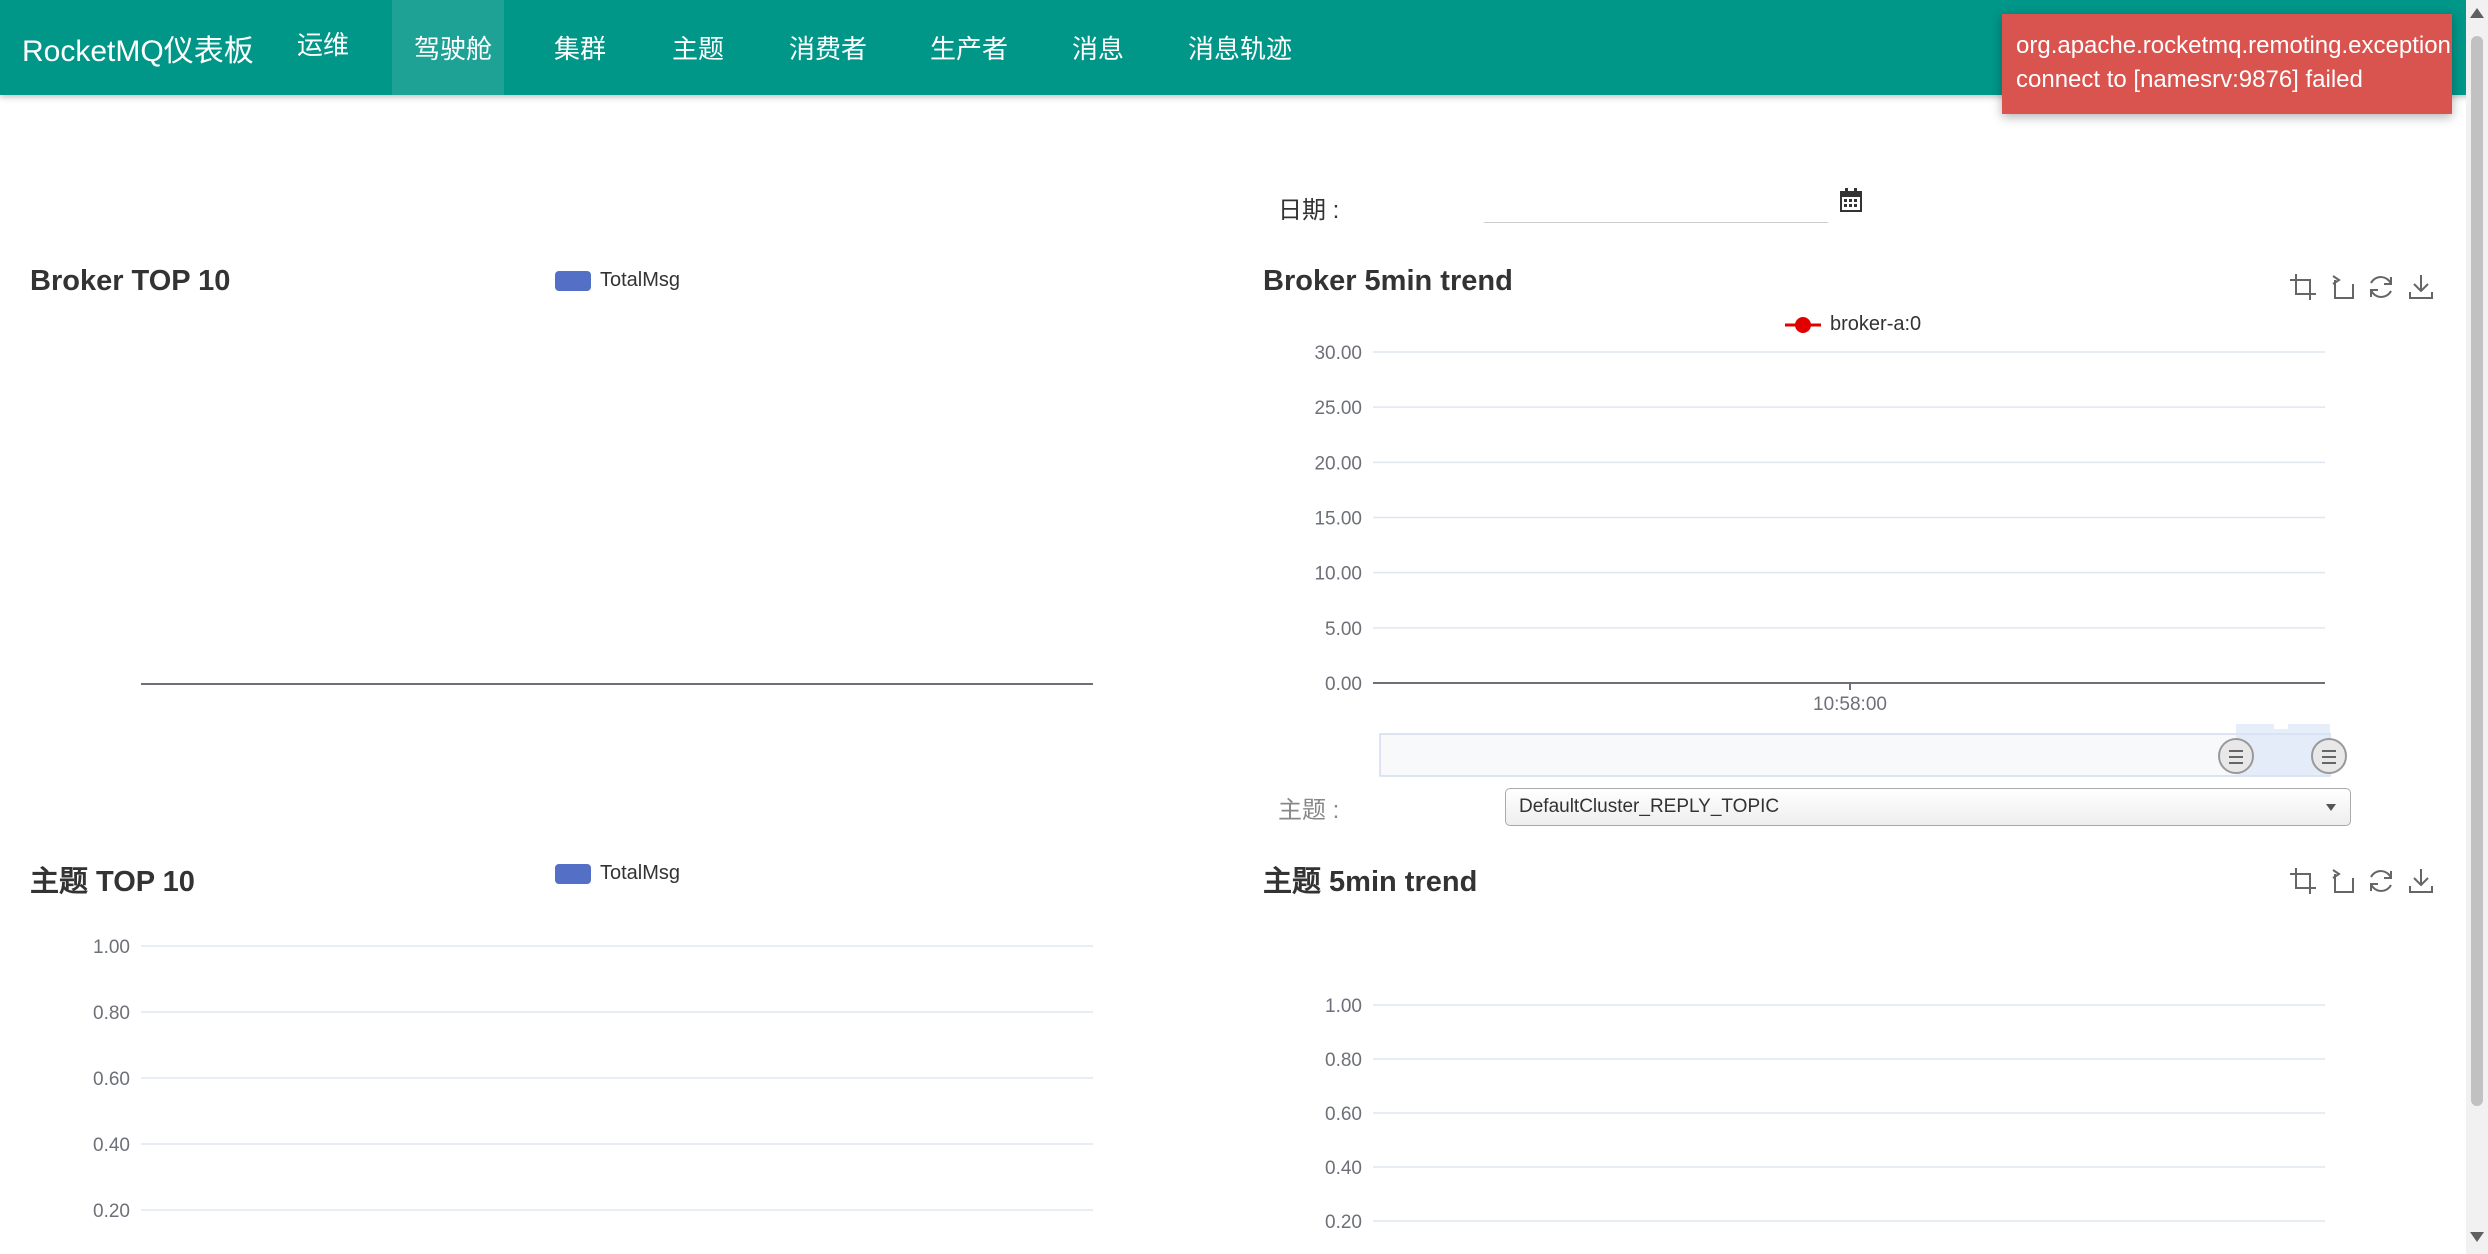 The width and height of the screenshot is (2488, 1254). Describe the element at coordinates (1343, 1222) in the screenshot. I see `topic-trend-y-tick-label: 0.20` at that location.